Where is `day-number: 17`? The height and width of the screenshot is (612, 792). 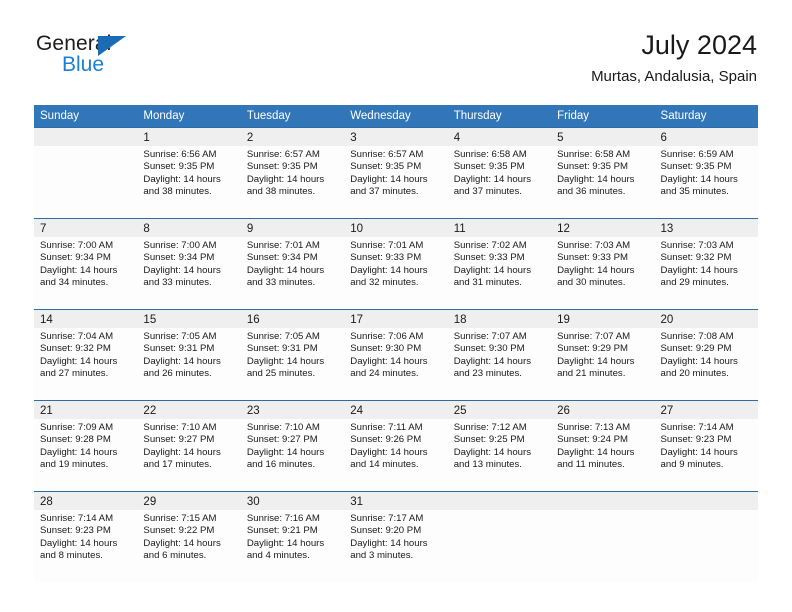 day-number: 17 is located at coordinates (357, 320).